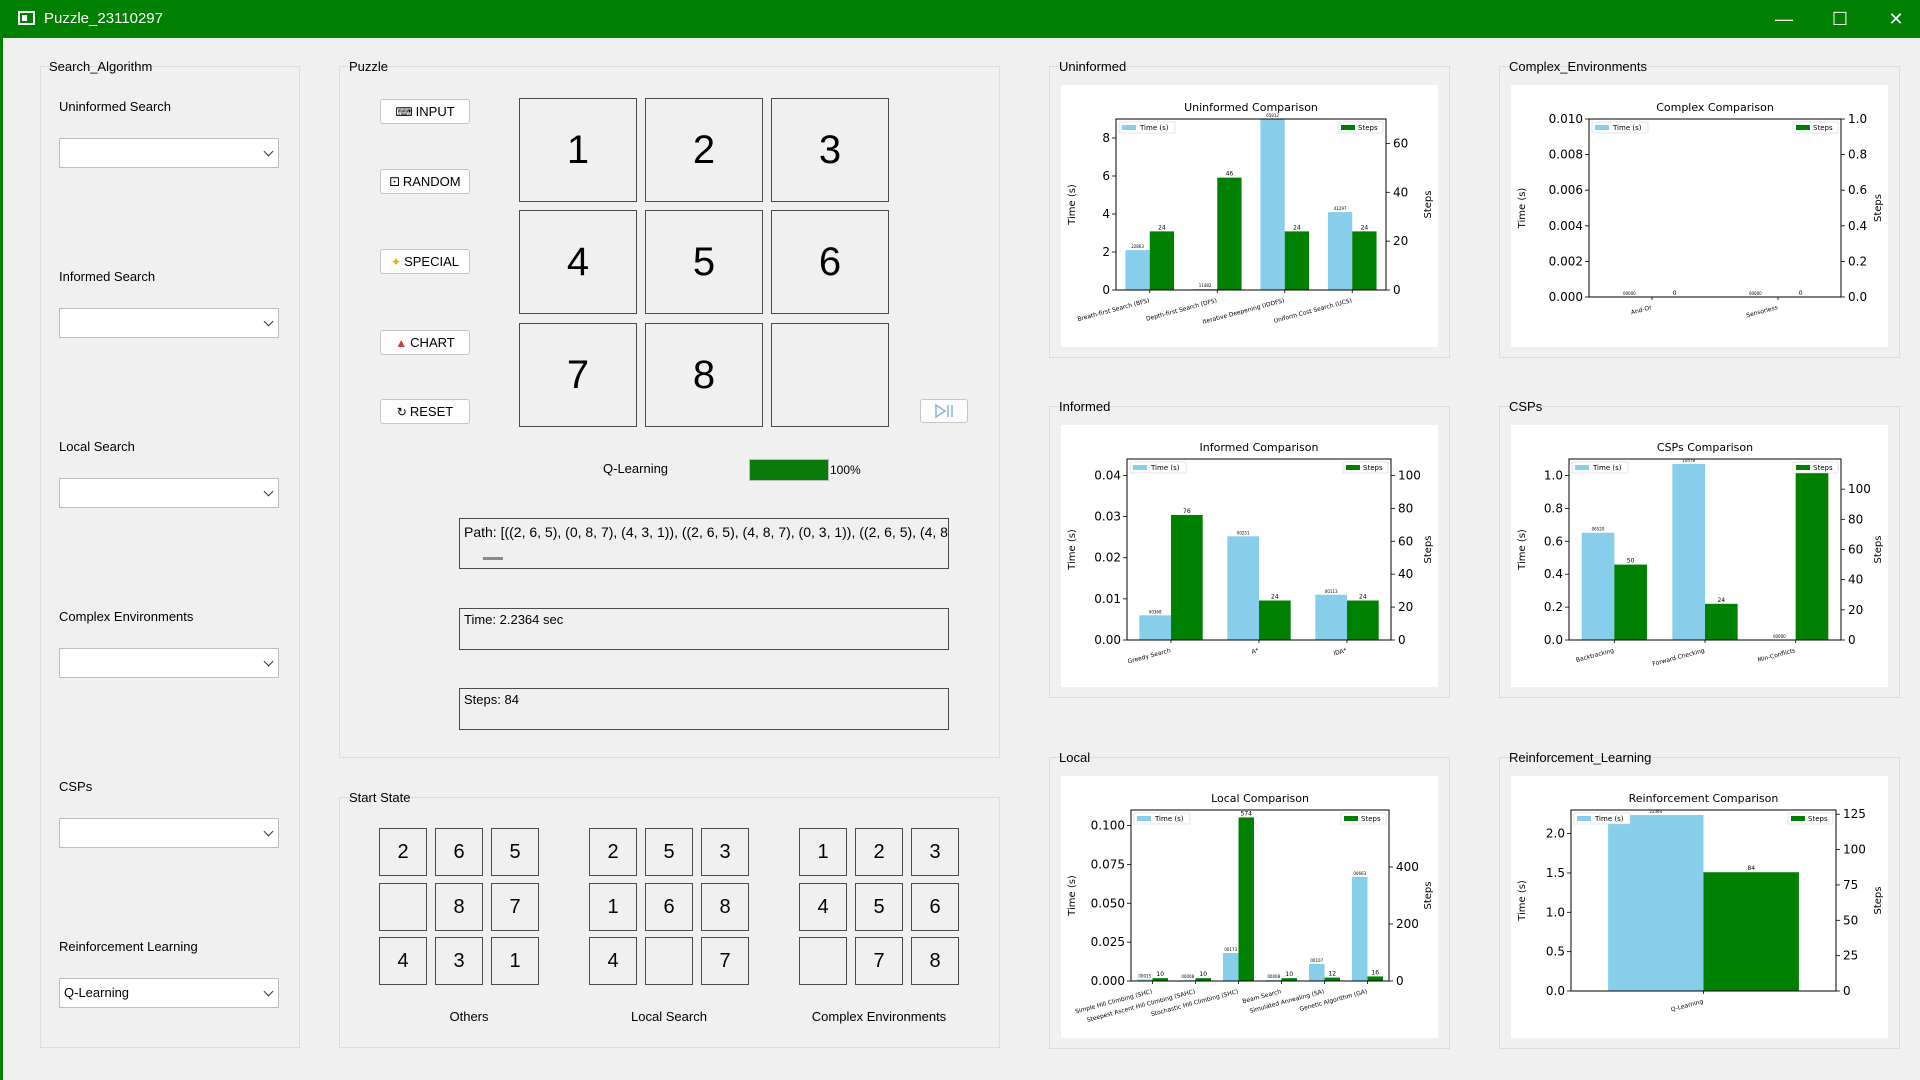  Describe the element at coordinates (169, 153) in the screenshot. I see `uninformed-search-select` at that location.